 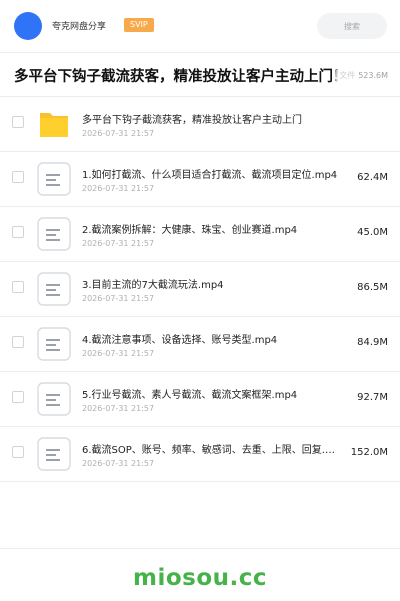 I want to click on file-name: 1.如何打截流、什么项目适合打截流、截流项目定位.mp4, so click(x=210, y=175).